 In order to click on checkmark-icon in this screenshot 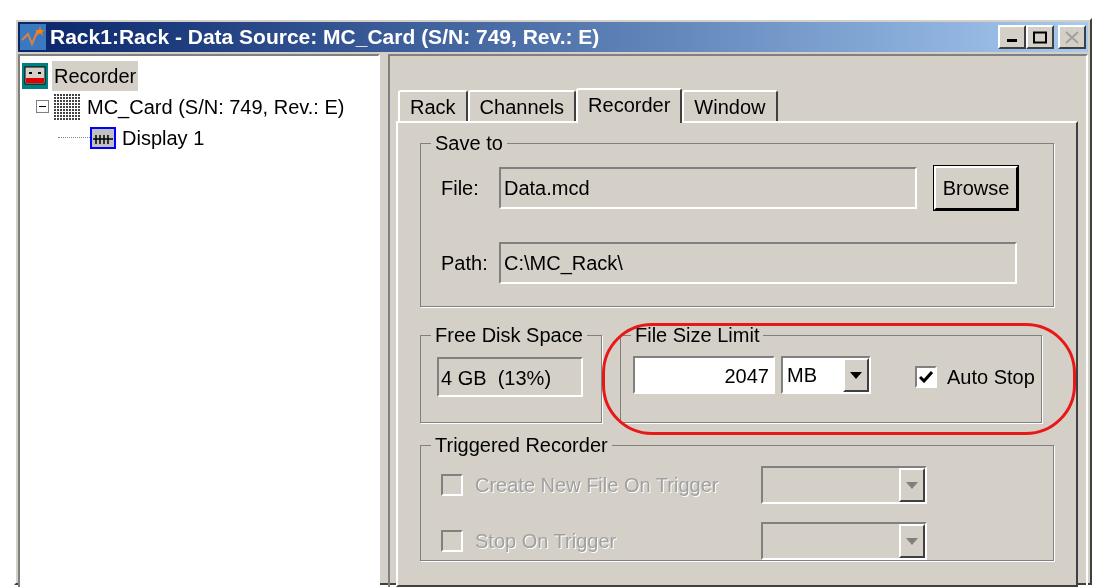, I will do `click(926, 377)`.